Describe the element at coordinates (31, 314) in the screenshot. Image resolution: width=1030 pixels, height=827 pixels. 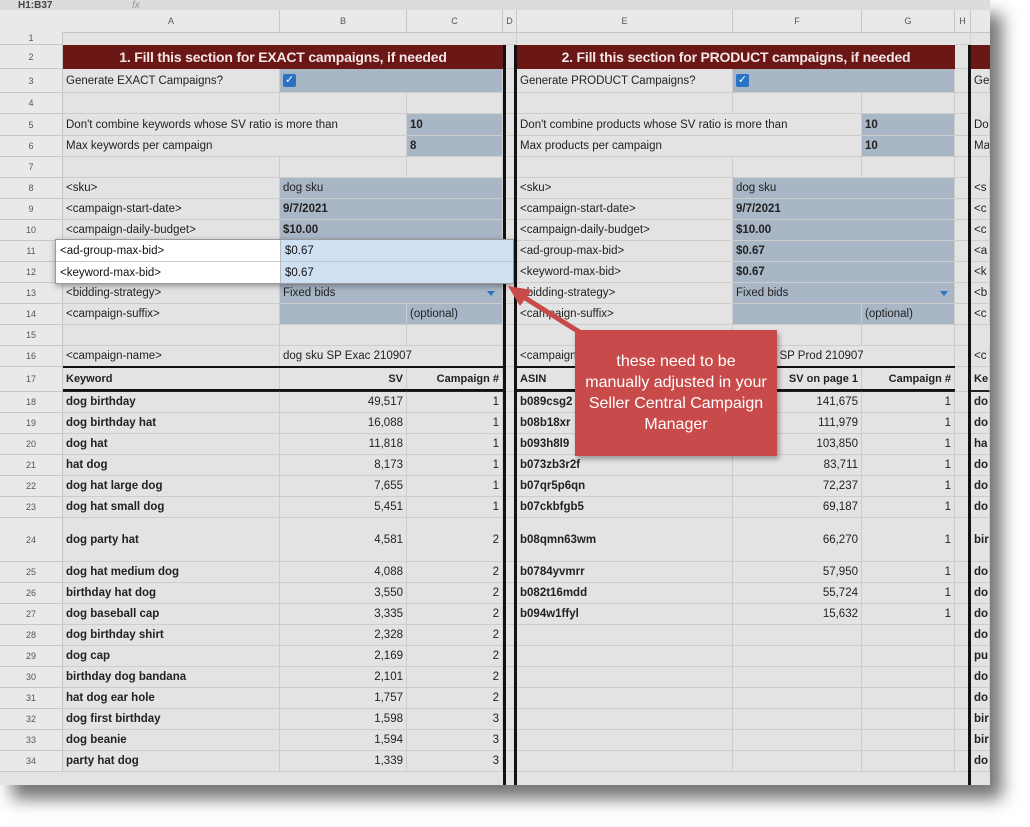
I see `row-header-14: 14` at that location.